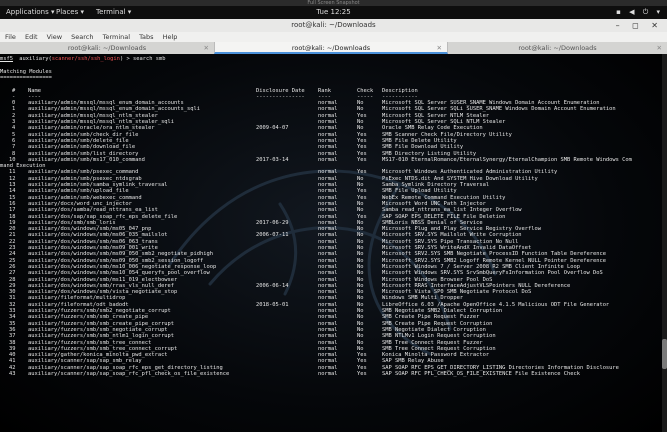 The width and height of the screenshot is (667, 432). What do you see at coordinates (146, 37) in the screenshot?
I see `menu-tabs: Tabs` at bounding box center [146, 37].